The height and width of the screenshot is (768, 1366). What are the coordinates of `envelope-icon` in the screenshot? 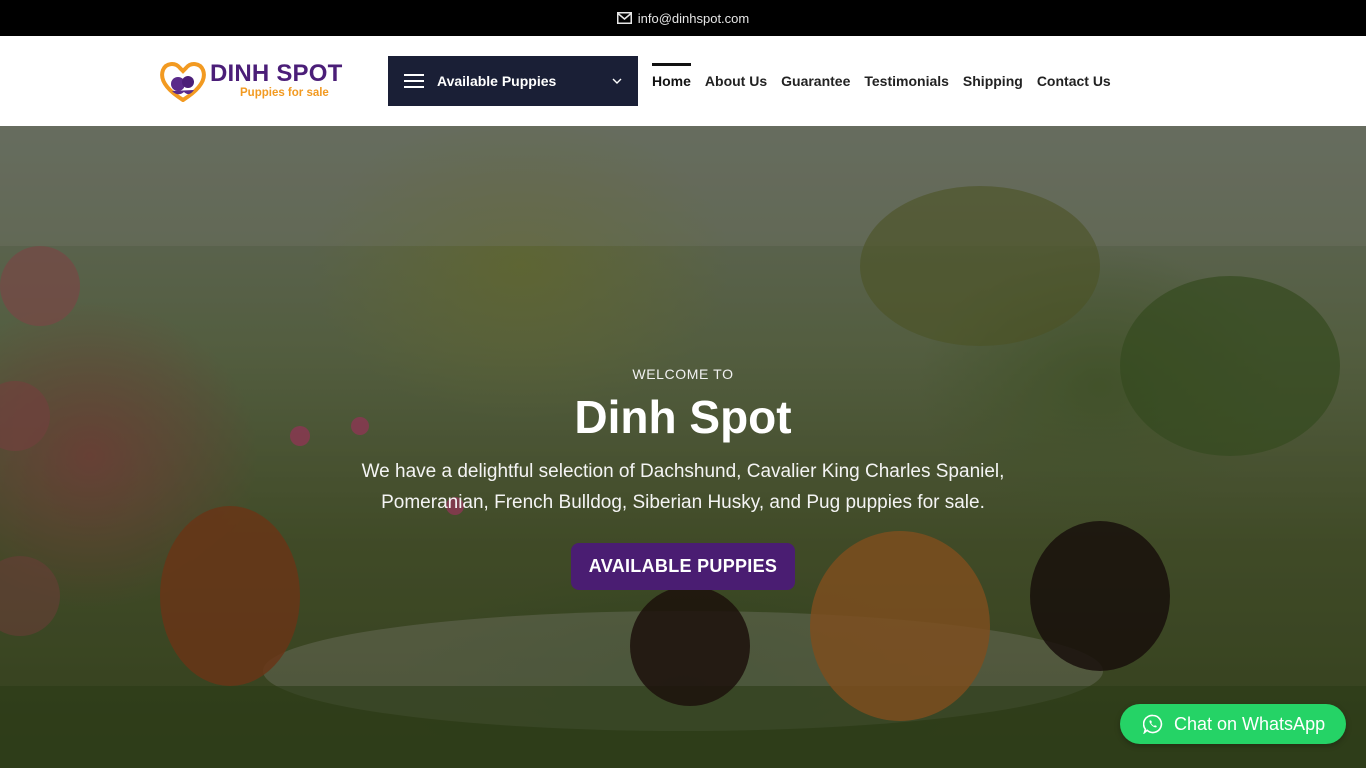 It's located at (624, 18).